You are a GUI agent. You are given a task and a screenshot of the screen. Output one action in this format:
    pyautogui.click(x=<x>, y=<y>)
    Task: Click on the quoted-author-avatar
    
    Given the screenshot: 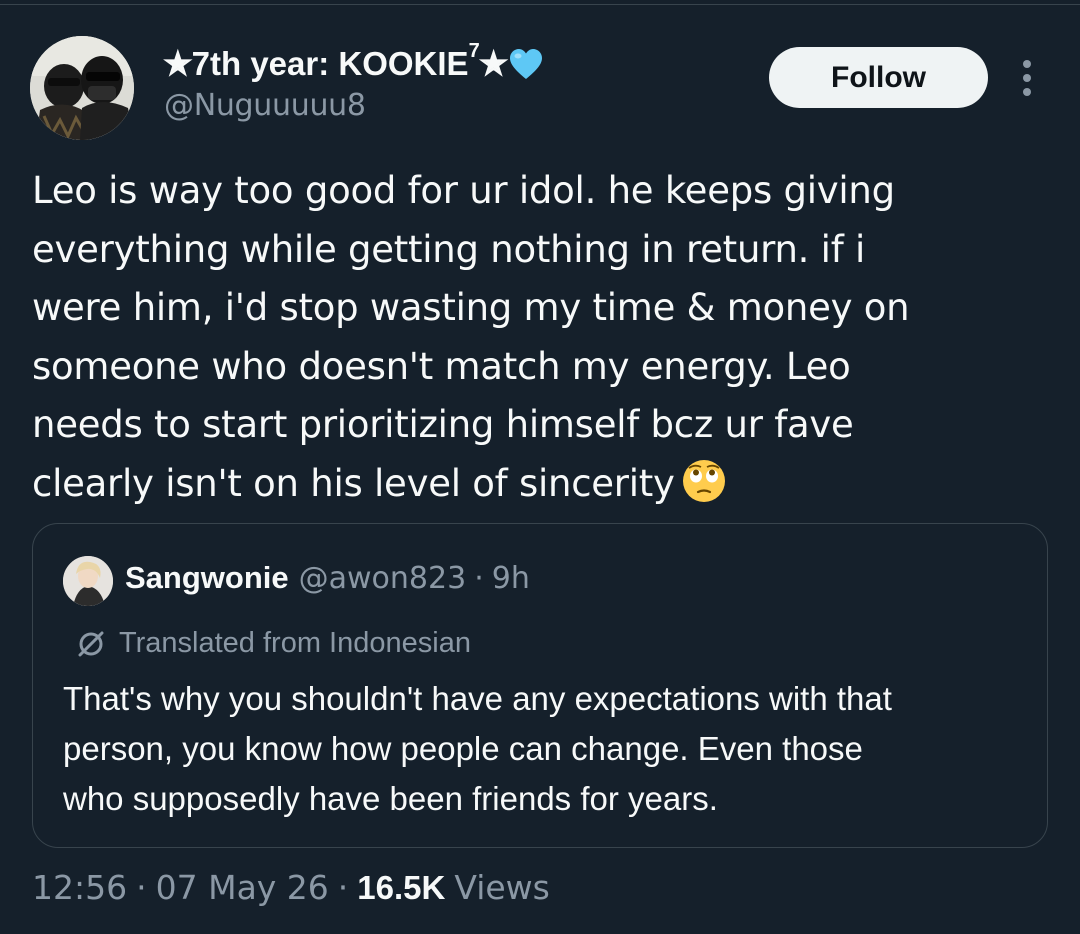 What is the action you would take?
    pyautogui.click(x=88, y=581)
    